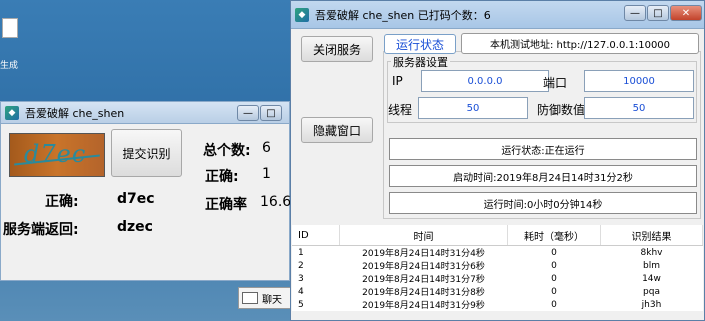 The width and height of the screenshot is (705, 321). I want to click on run-status-text: 运行状态:正在运行, so click(543, 149).